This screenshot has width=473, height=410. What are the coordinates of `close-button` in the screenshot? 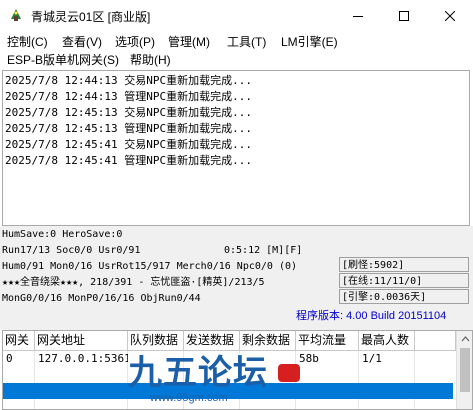 It's located at (450, 15).